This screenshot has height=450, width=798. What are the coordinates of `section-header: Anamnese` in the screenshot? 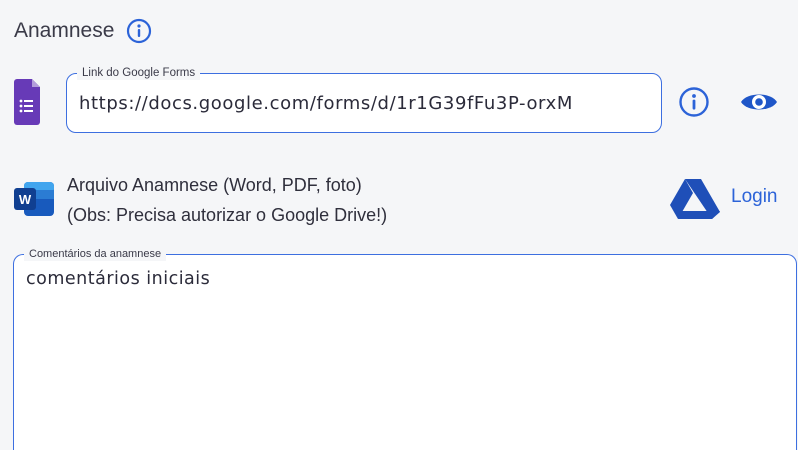 It's located at (83, 31).